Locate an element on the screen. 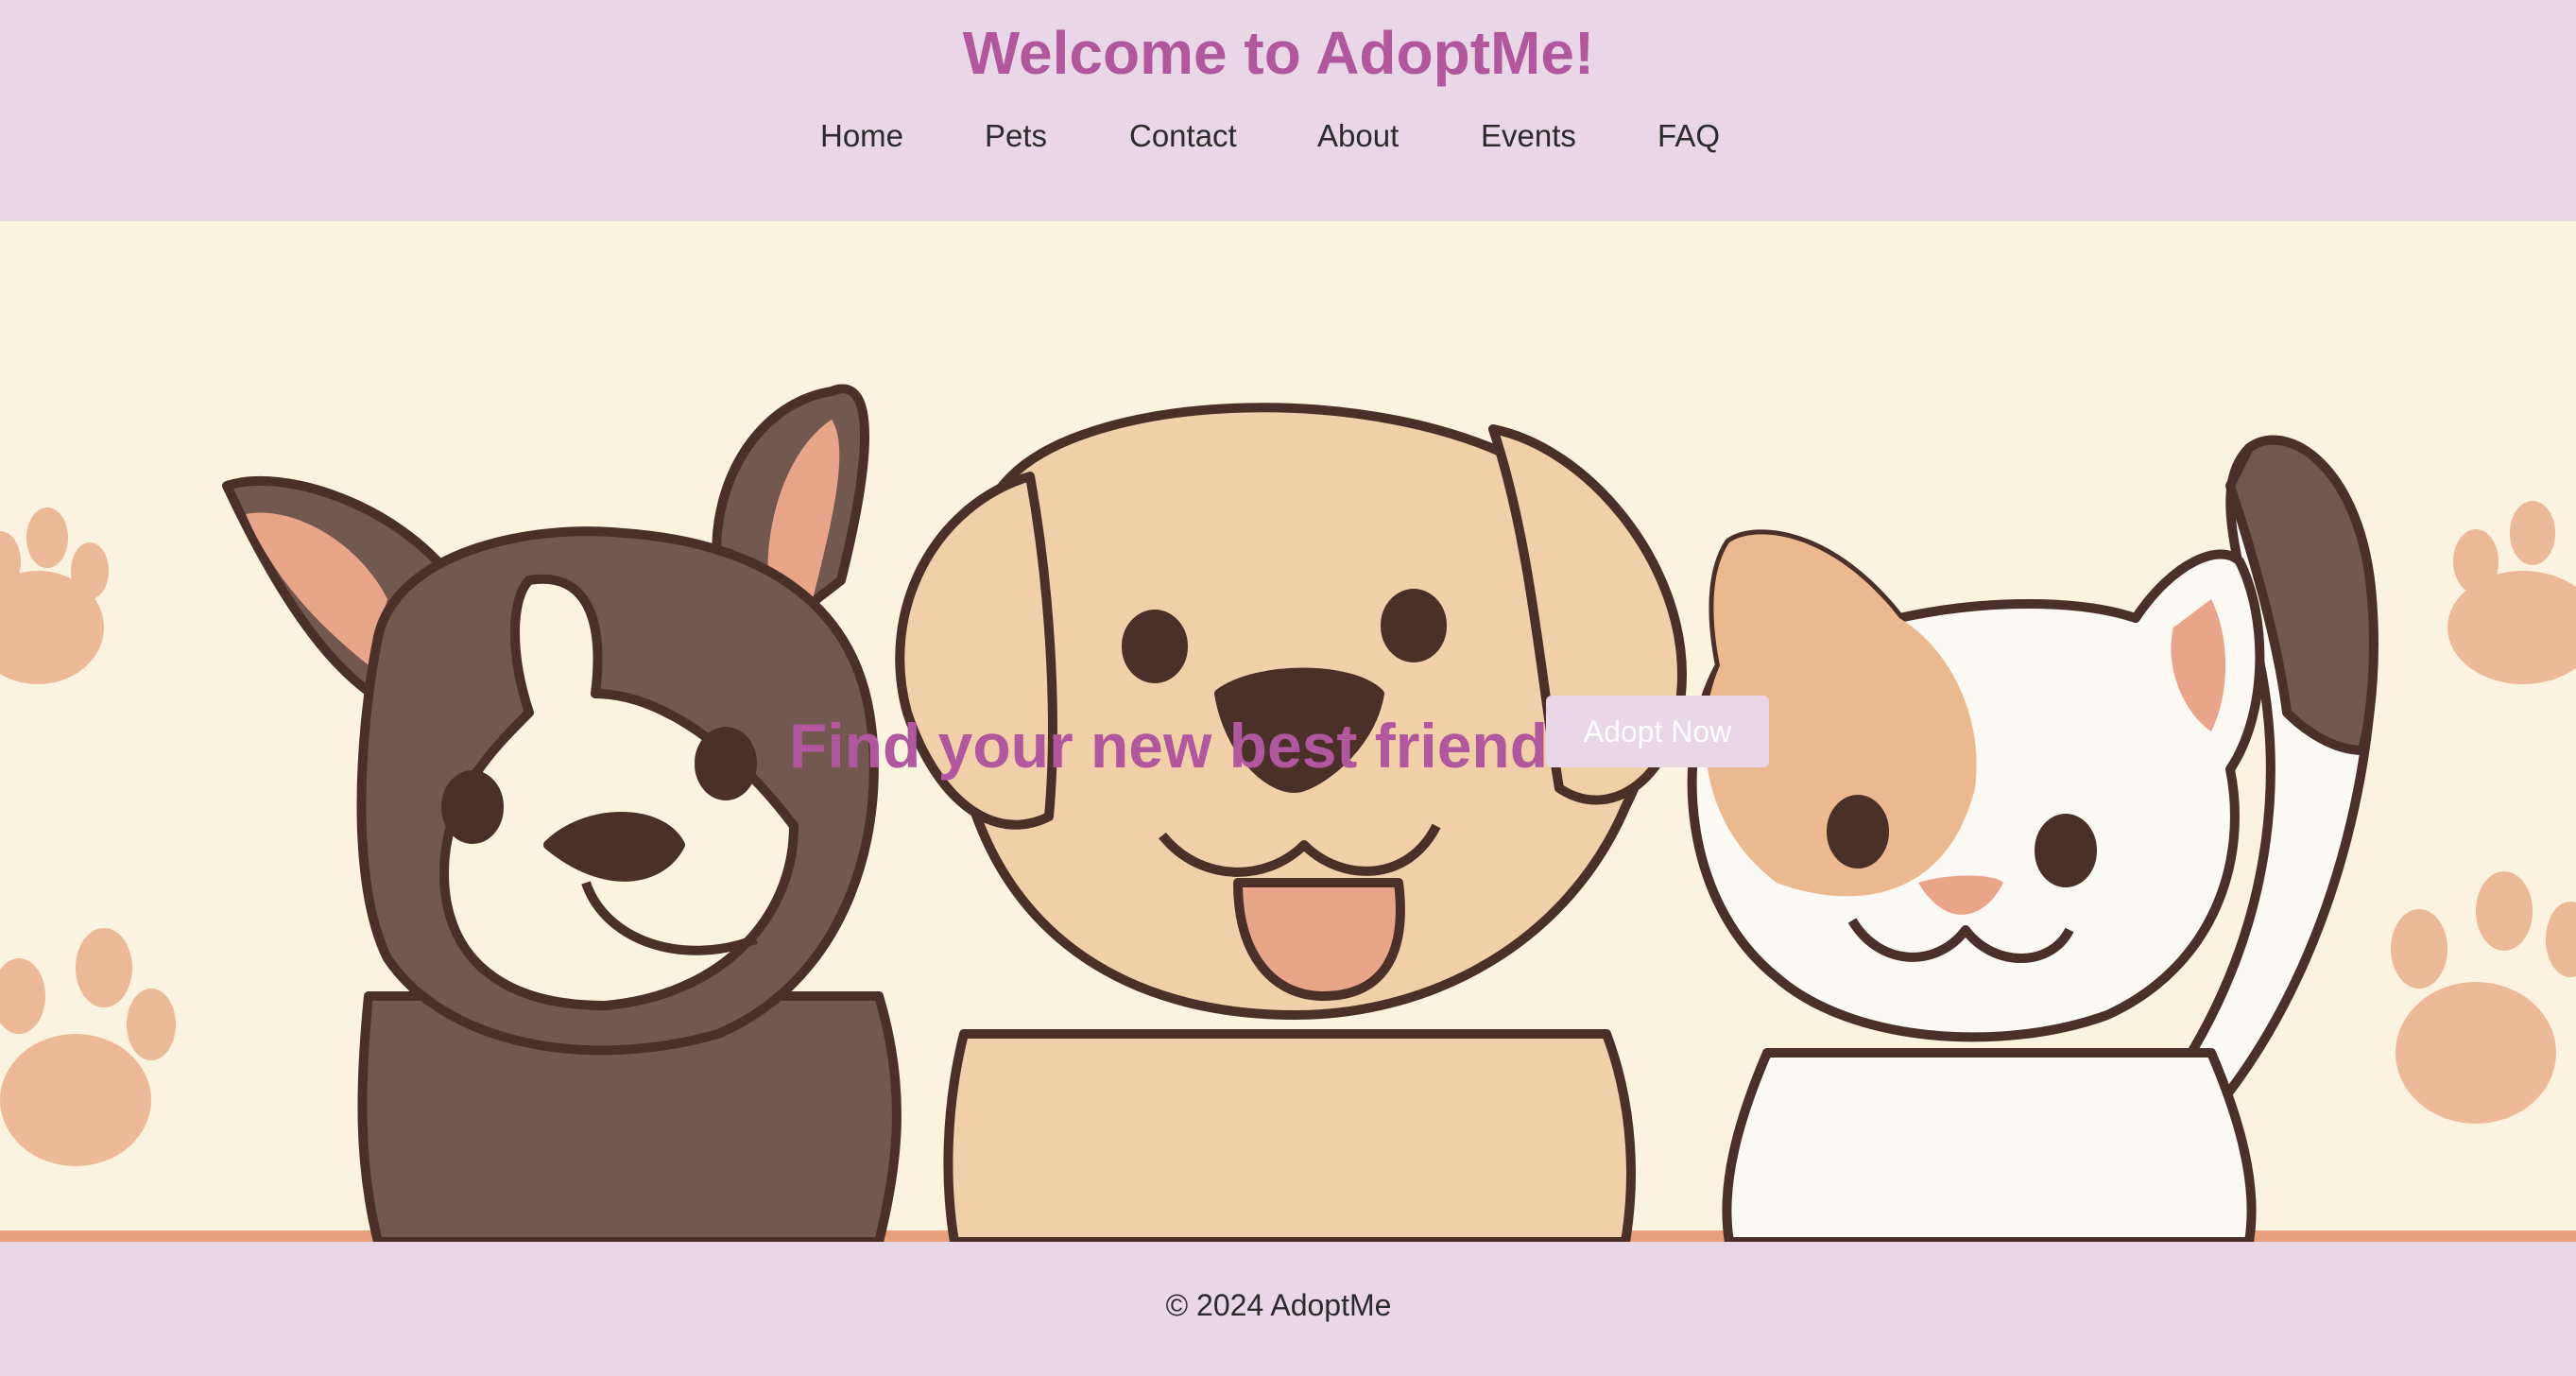 The height and width of the screenshot is (1376, 2576). copyright-text: © 2024 AdoptMe is located at coordinates (1278, 1305).